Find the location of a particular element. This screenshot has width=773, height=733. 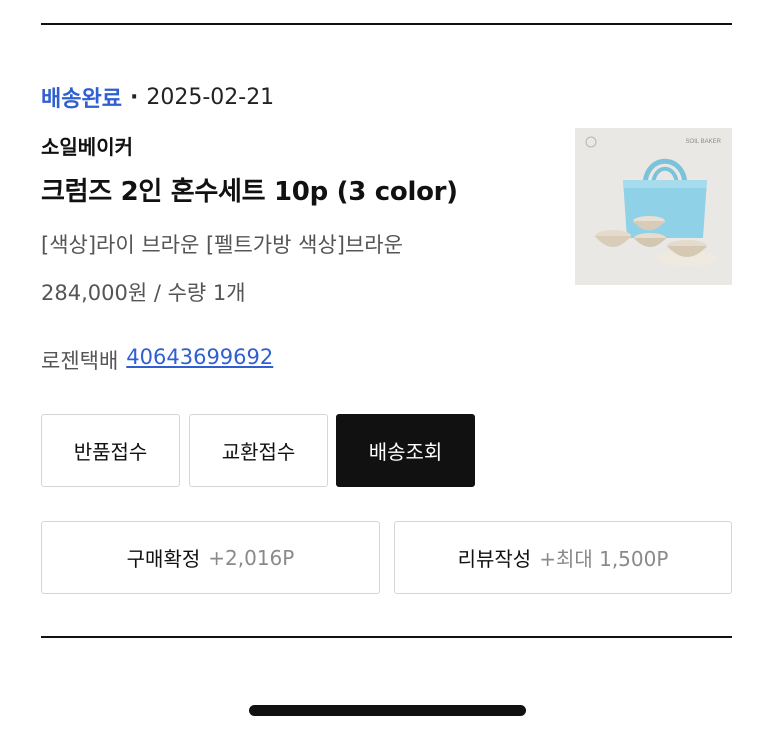

confirm-purchase-label: 구매확정 is located at coordinates (163, 559).